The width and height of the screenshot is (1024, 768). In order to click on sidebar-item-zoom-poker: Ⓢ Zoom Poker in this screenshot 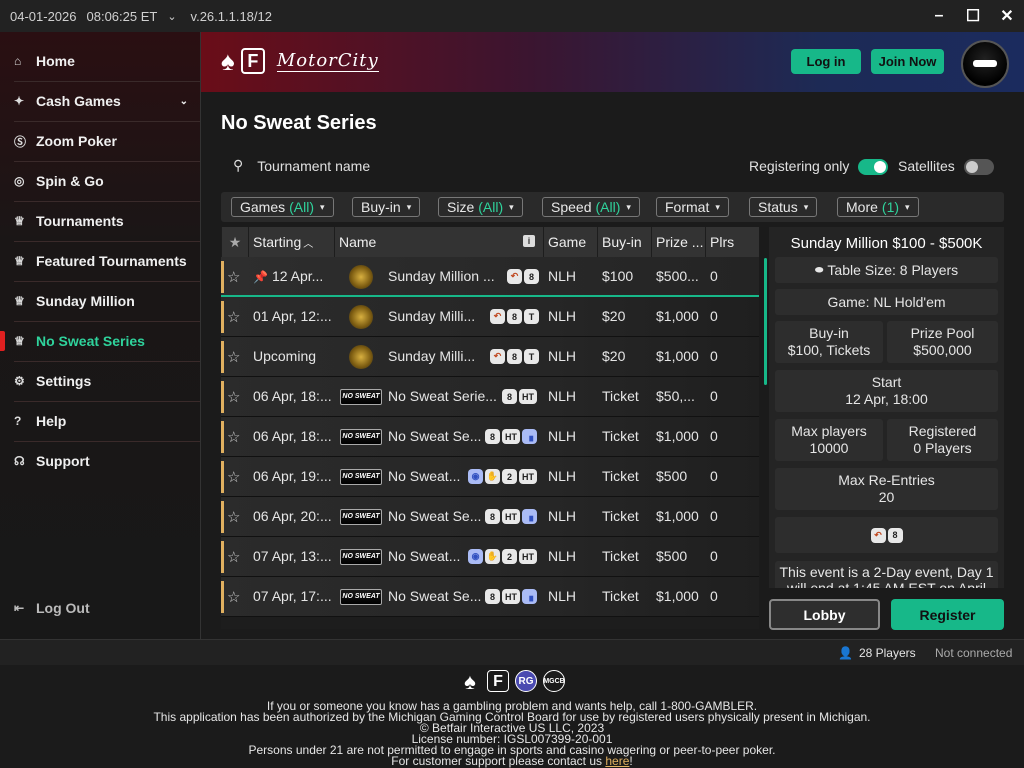, I will do `click(100, 141)`.